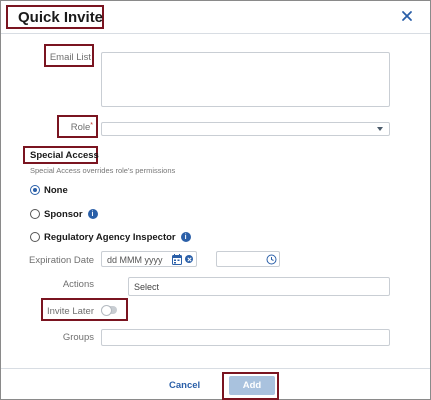 This screenshot has width=431, height=400. Describe the element at coordinates (135, 260) in the screenshot. I see `expiration-date-placeholder: dd MMM yyyy` at that location.